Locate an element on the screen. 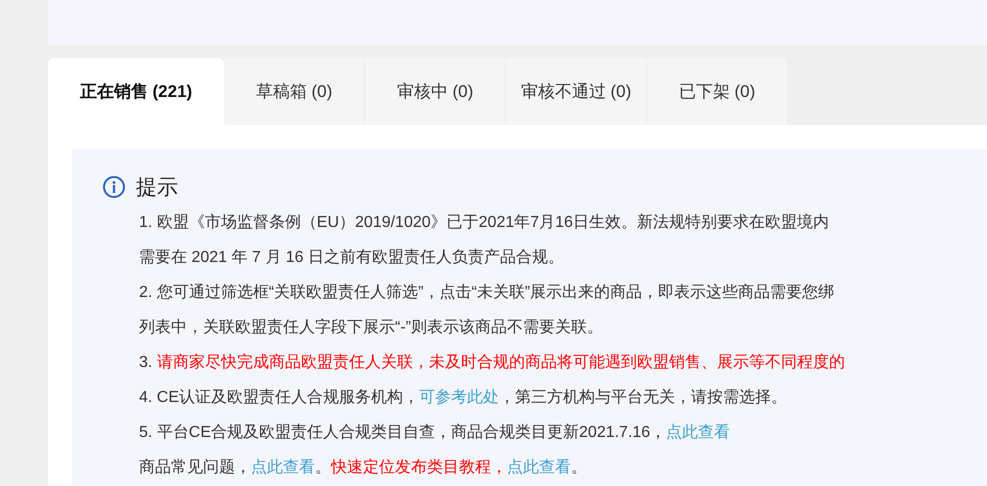  tip-text: 商品常见问题， is located at coordinates (195, 467).